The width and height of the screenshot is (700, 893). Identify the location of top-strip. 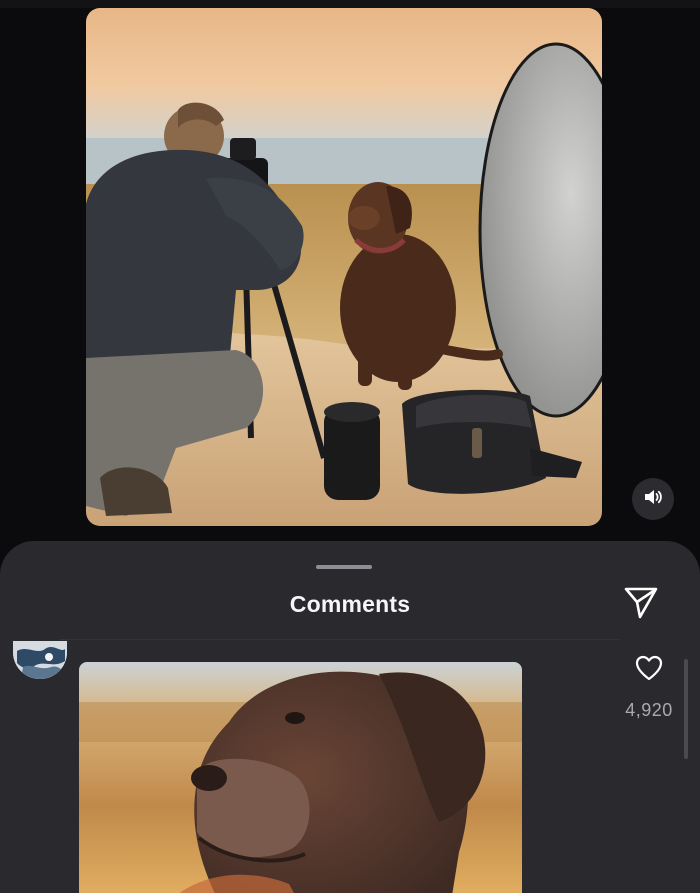
(350, 4).